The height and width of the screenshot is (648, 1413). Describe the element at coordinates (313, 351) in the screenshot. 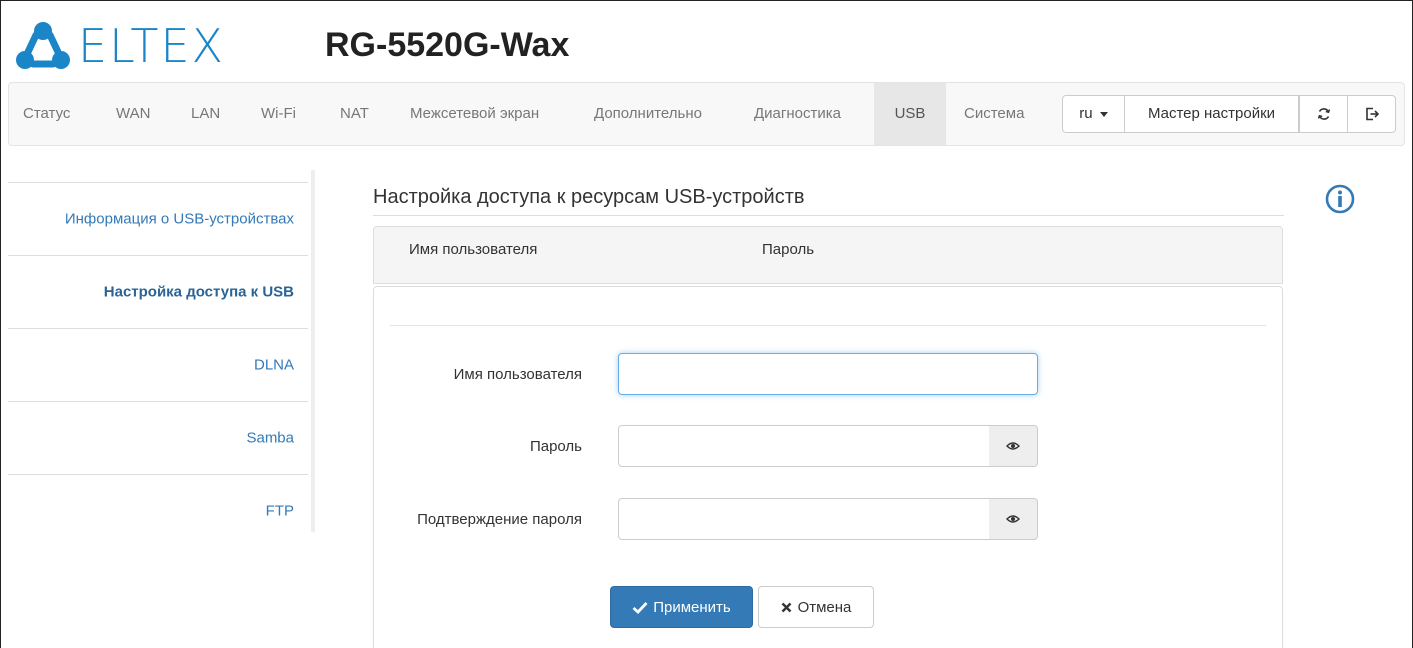

I see `sidebar-divider` at that location.